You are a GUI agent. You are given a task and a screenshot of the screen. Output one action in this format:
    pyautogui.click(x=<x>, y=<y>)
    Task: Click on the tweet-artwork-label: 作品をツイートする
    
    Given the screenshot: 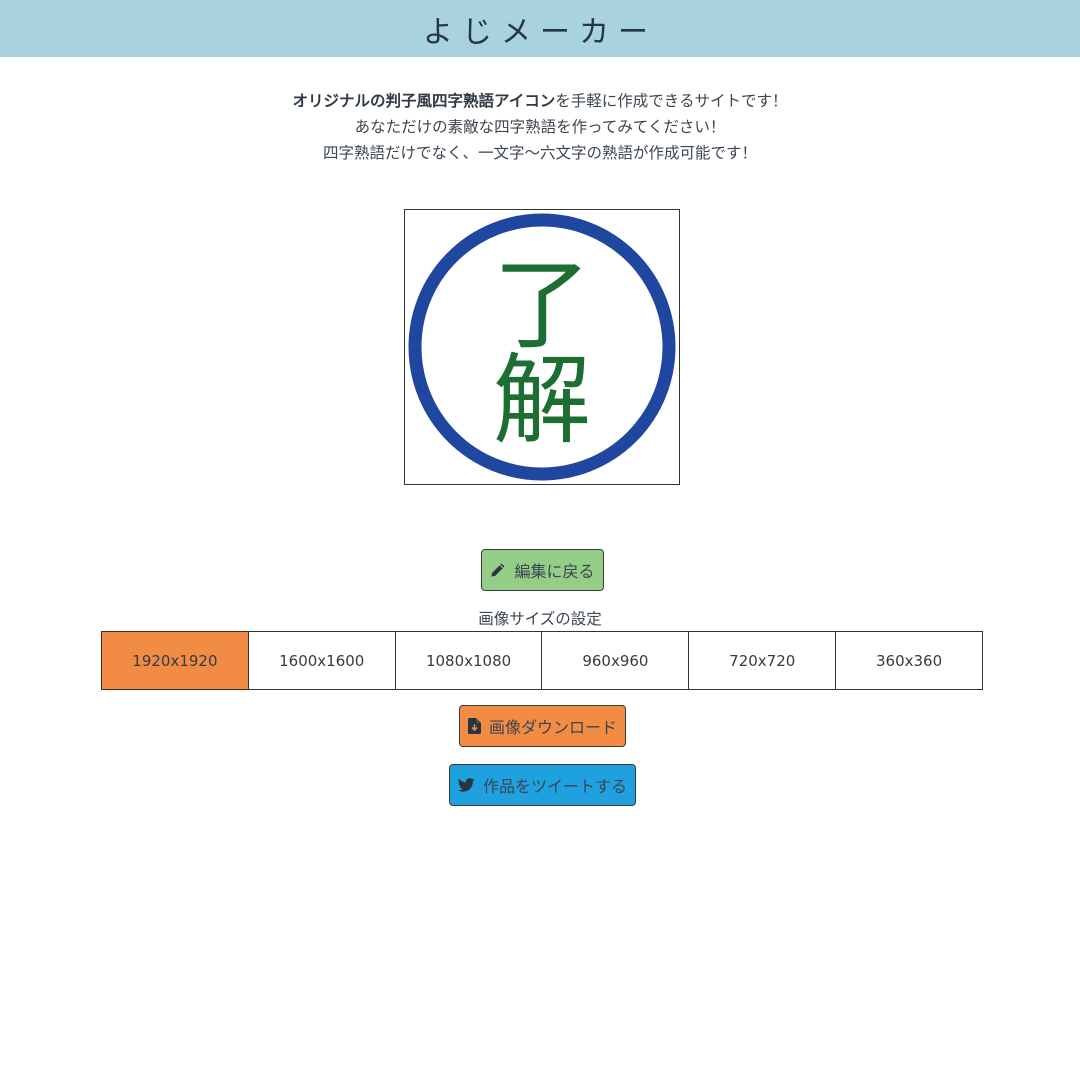 What is the action you would take?
    pyautogui.click(x=554, y=786)
    